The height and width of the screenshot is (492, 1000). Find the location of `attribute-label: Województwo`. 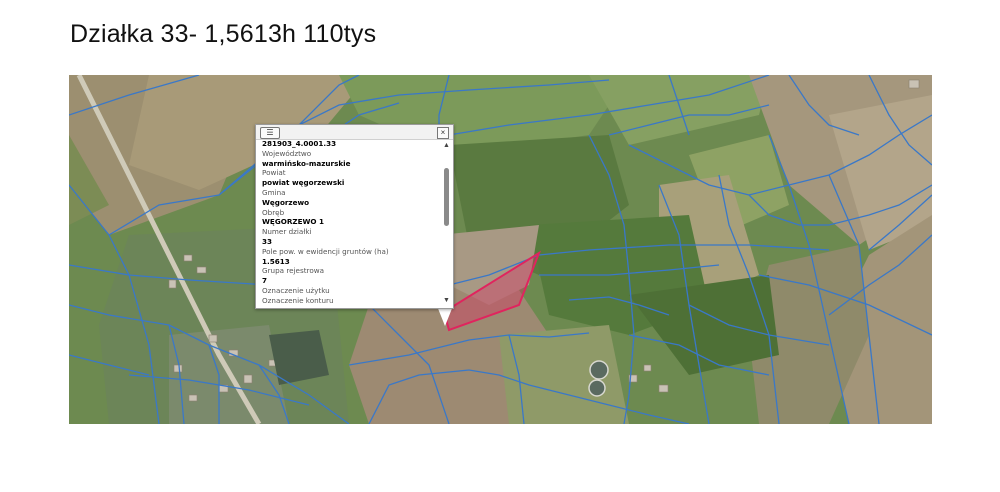

attribute-label: Województwo is located at coordinates (287, 153).